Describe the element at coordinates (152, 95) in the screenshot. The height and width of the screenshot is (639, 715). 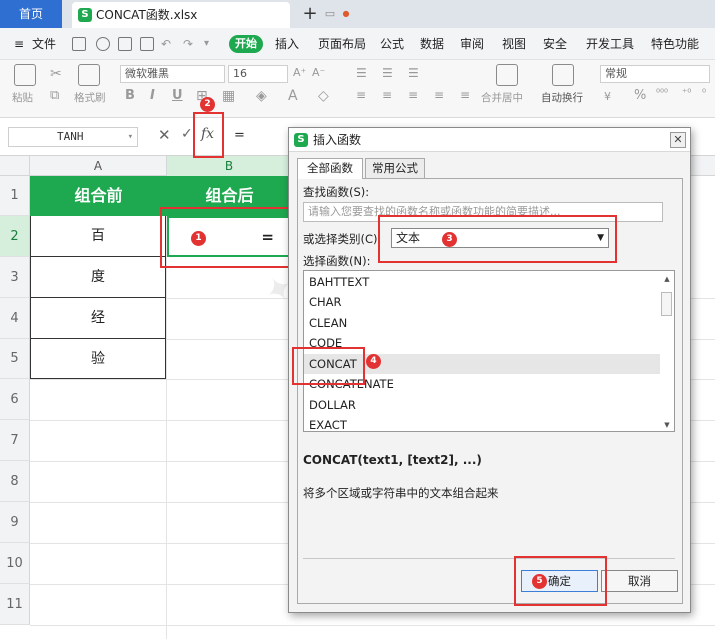
I see `italic-button: I` at that location.